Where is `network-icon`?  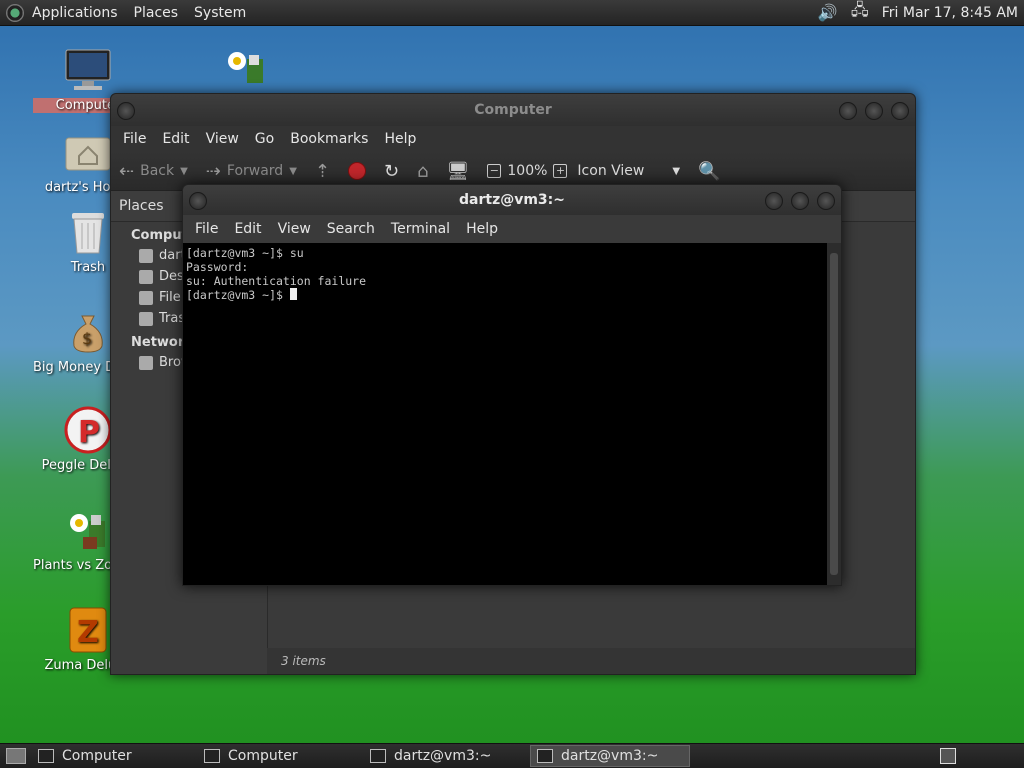 network-icon is located at coordinates (146, 362).